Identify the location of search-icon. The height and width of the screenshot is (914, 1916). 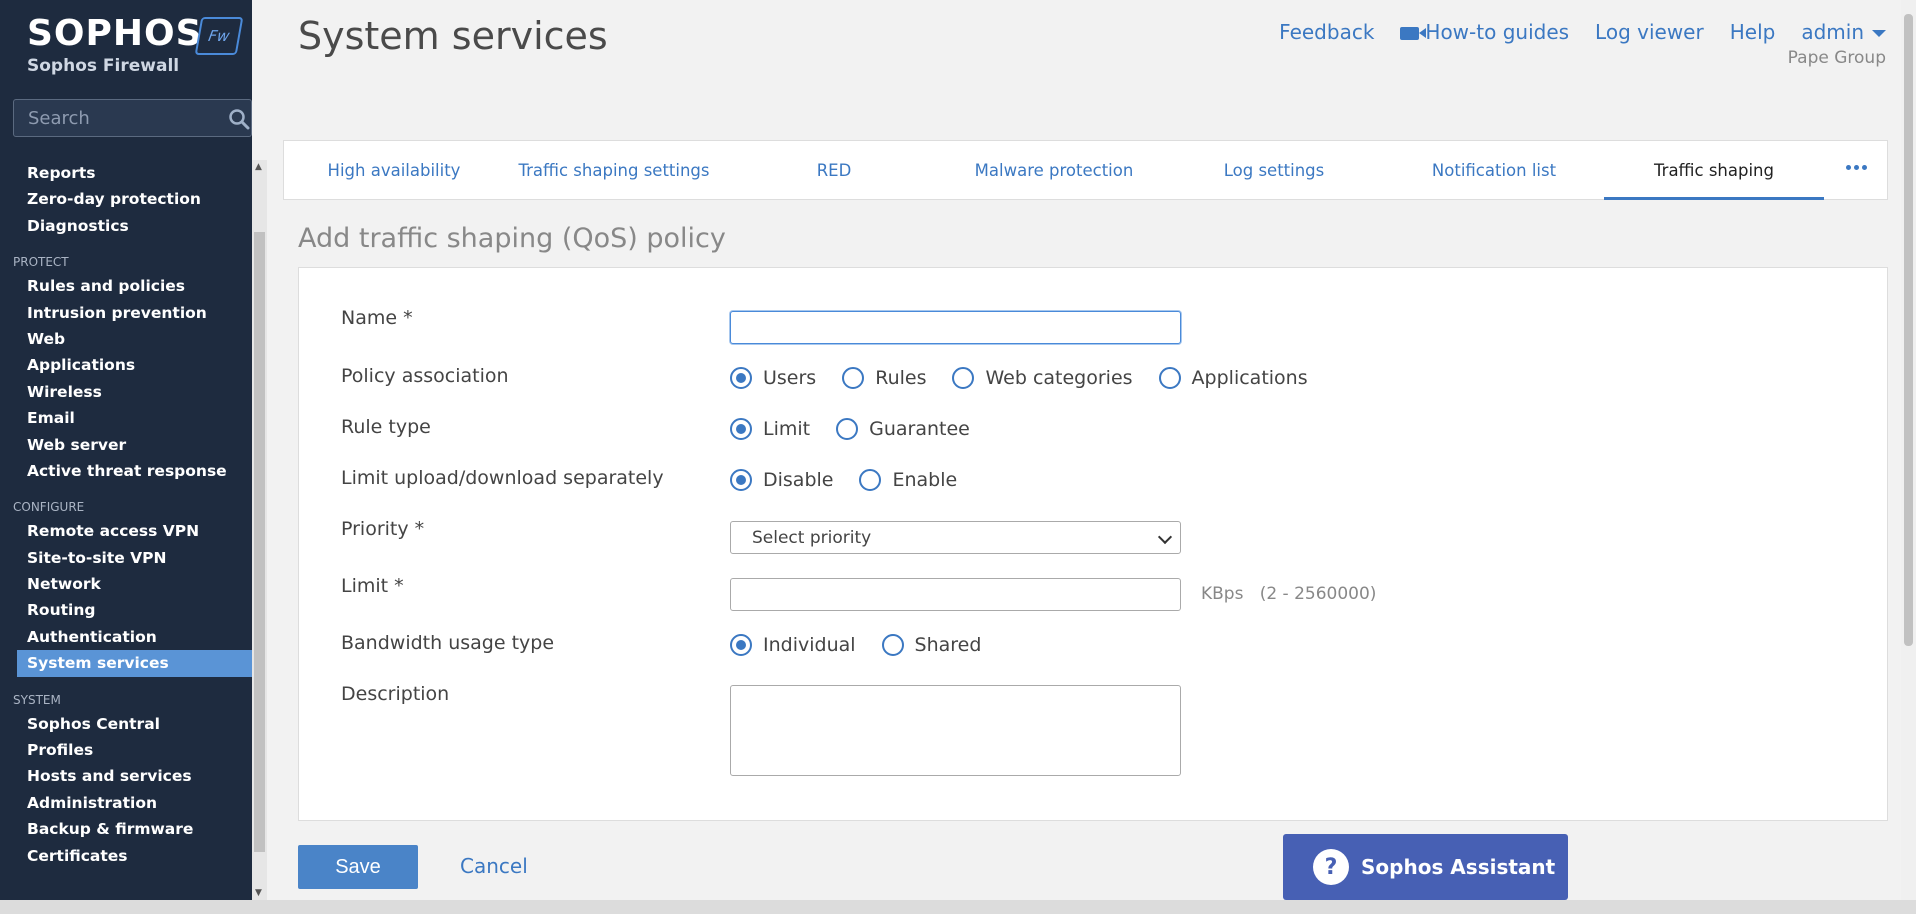
(239, 119).